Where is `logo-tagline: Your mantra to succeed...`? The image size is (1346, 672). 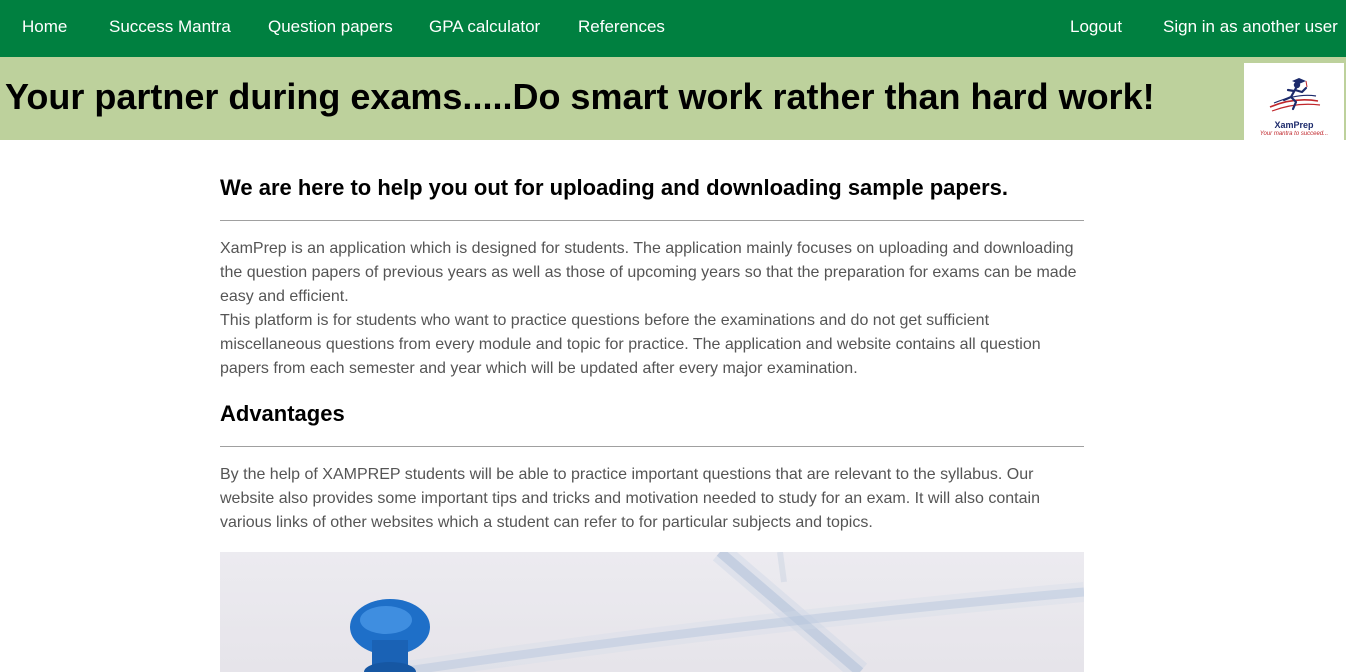
logo-tagline: Your mantra to succeed... is located at coordinates (1294, 134).